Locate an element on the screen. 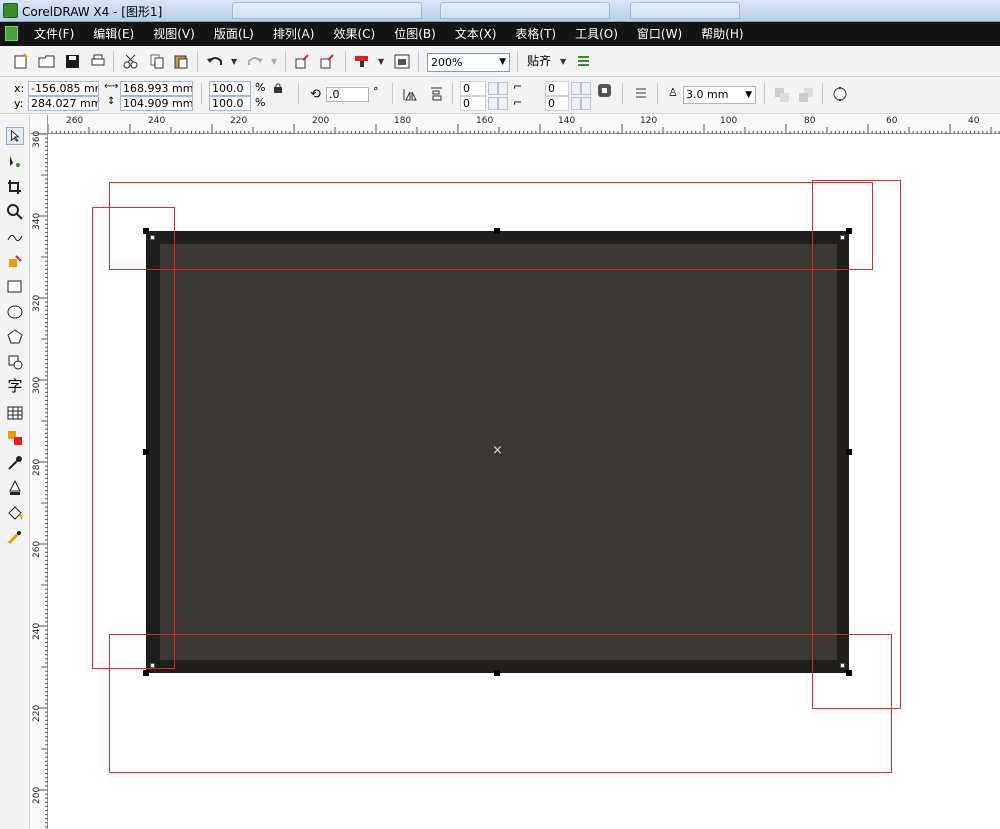 The width and height of the screenshot is (1000, 829). convert-to-curves-icon is located at coordinates (840, 94).